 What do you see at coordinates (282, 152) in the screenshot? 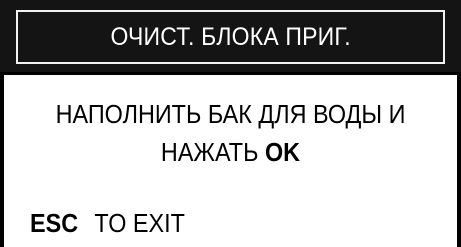
I see `ok-key-label: OK` at bounding box center [282, 152].